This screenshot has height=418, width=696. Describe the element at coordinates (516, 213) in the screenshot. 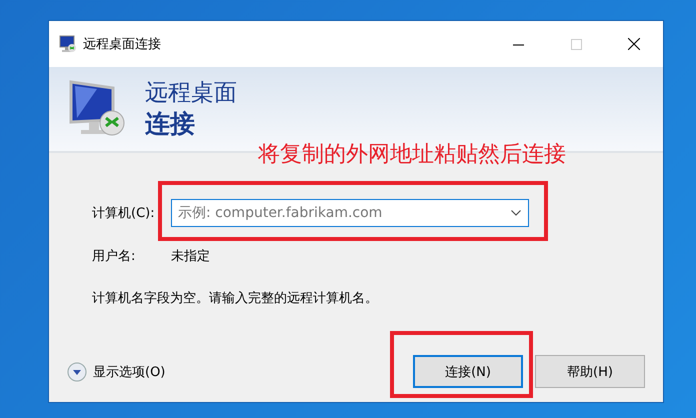

I see `chevron-down-icon` at that location.